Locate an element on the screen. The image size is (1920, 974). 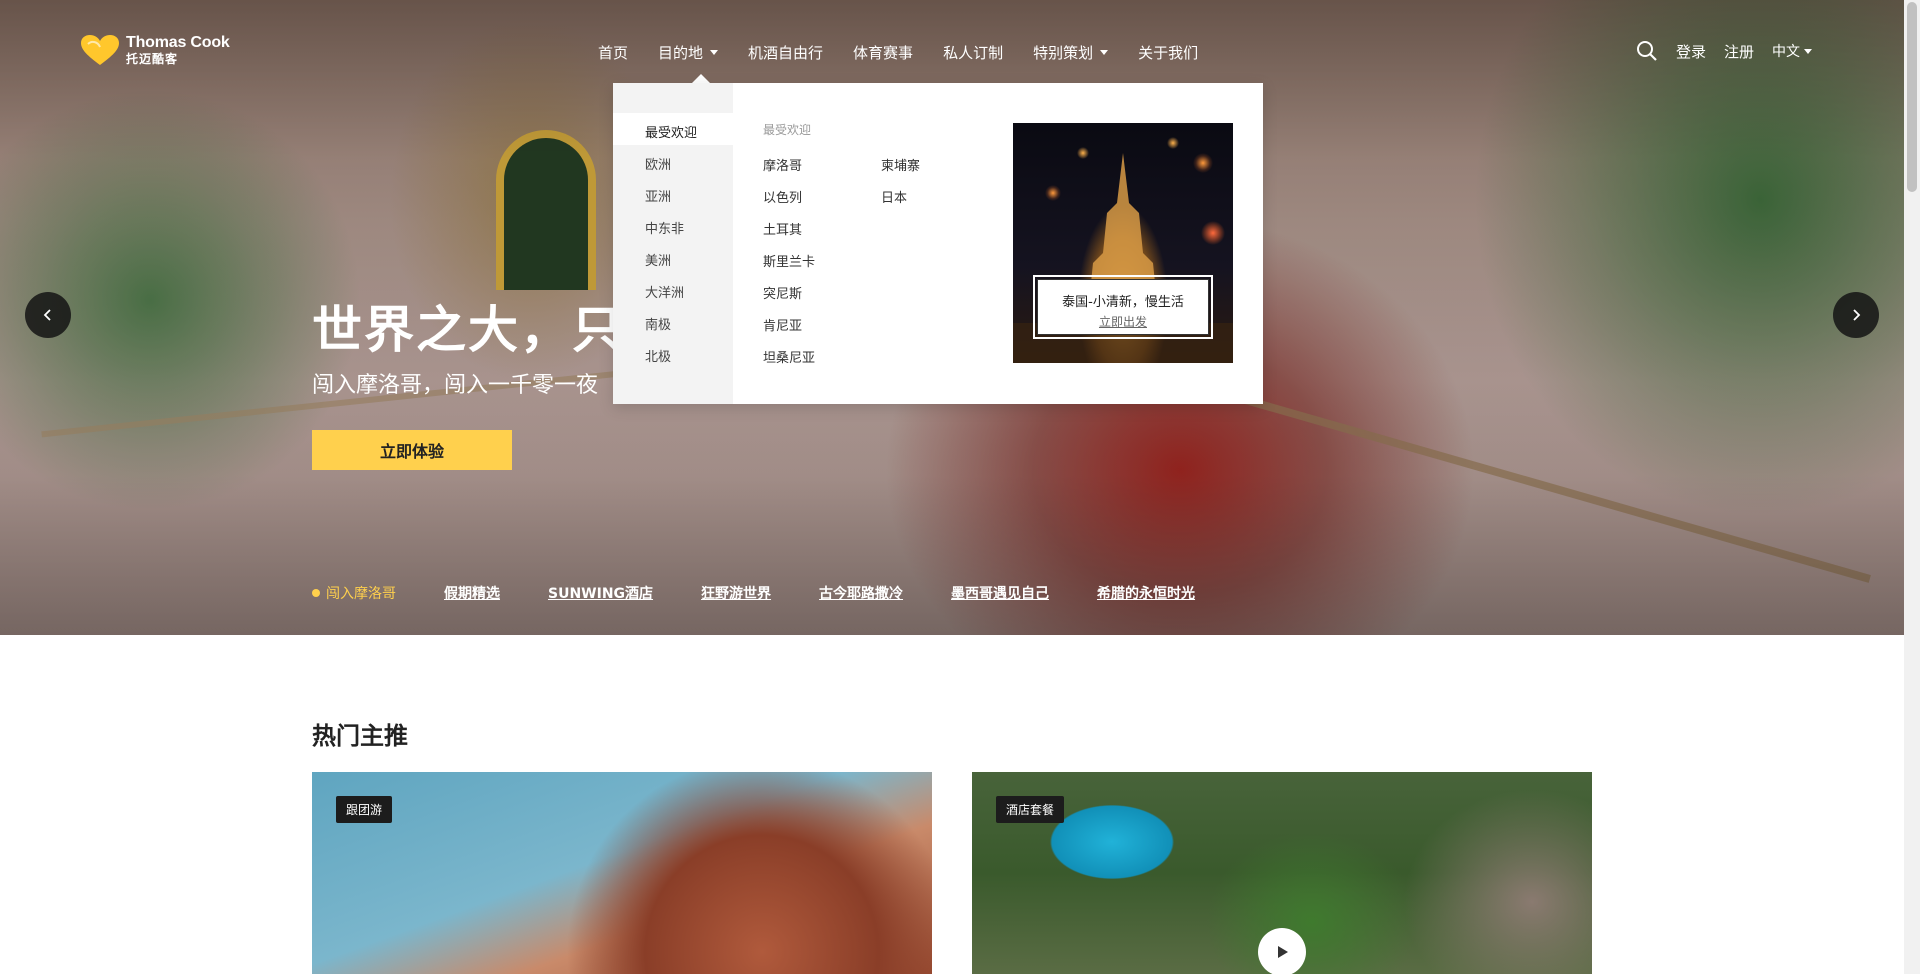
nav-item-sports: 体育赛事 is located at coordinates (883, 52).